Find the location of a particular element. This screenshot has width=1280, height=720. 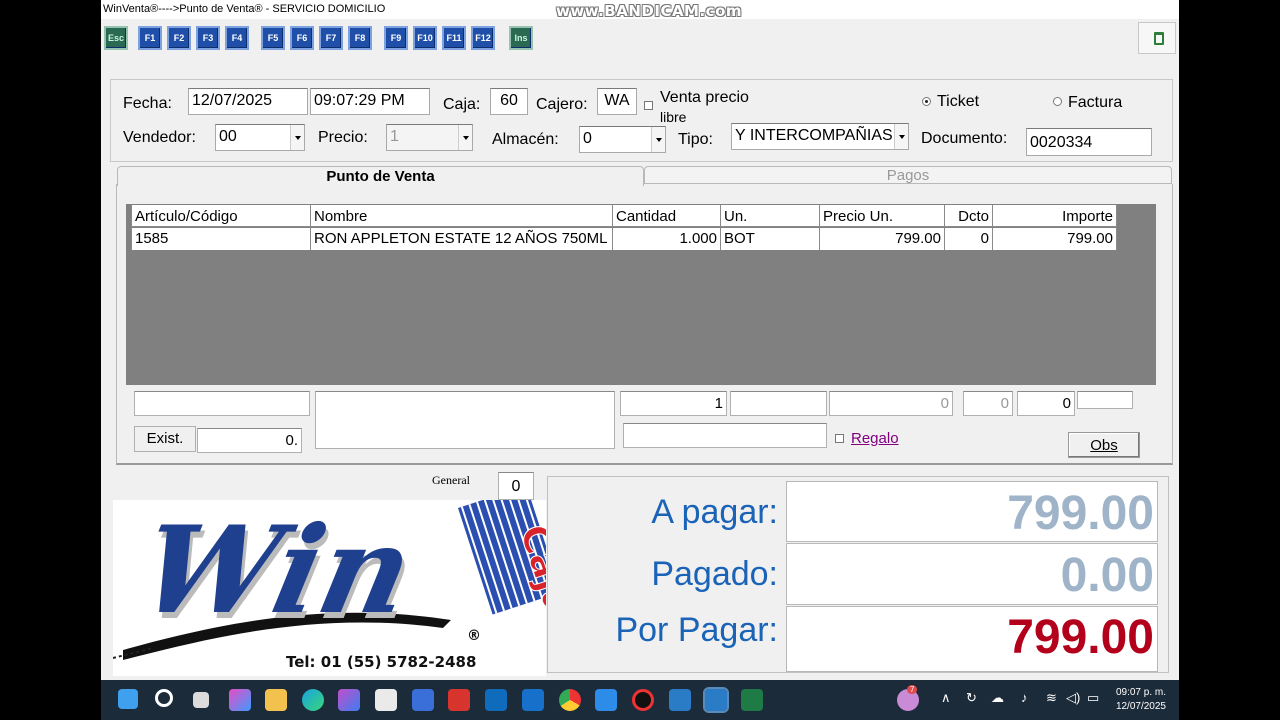

f12-key-button: F12 is located at coordinates (483, 38).